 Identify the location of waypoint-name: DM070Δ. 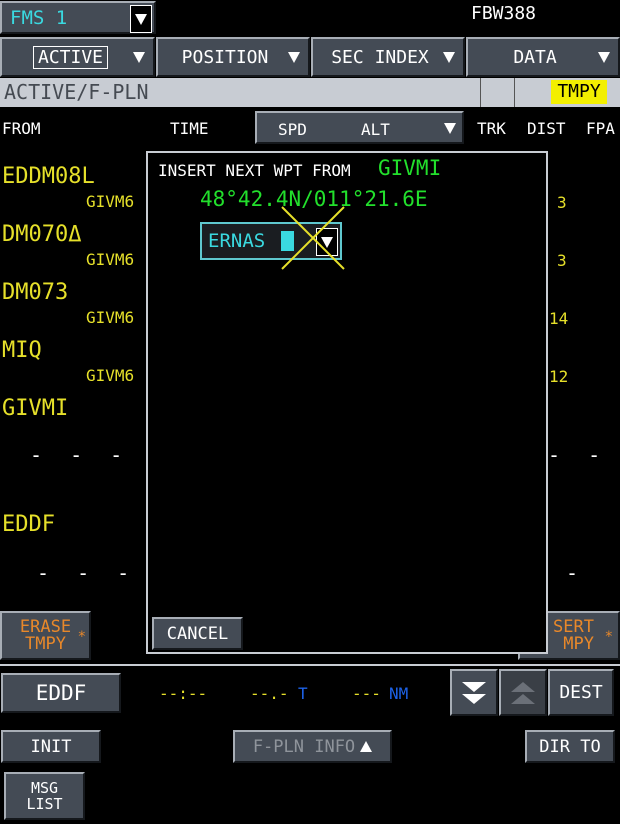
(41, 234).